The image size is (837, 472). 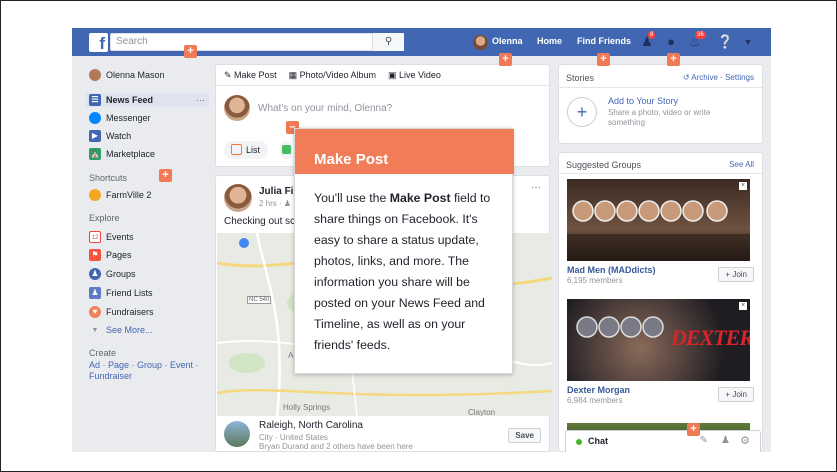 I want to click on sidebar-item-farmville: FarmVille 2, so click(x=120, y=195).